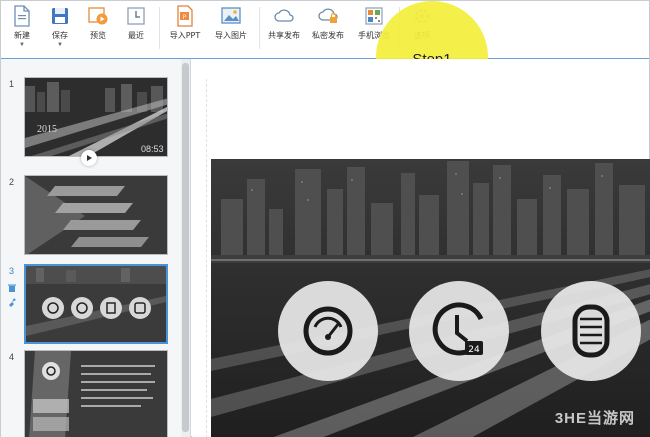 This screenshot has height=437, width=650. I want to click on play-animation-icon, so click(89, 158).